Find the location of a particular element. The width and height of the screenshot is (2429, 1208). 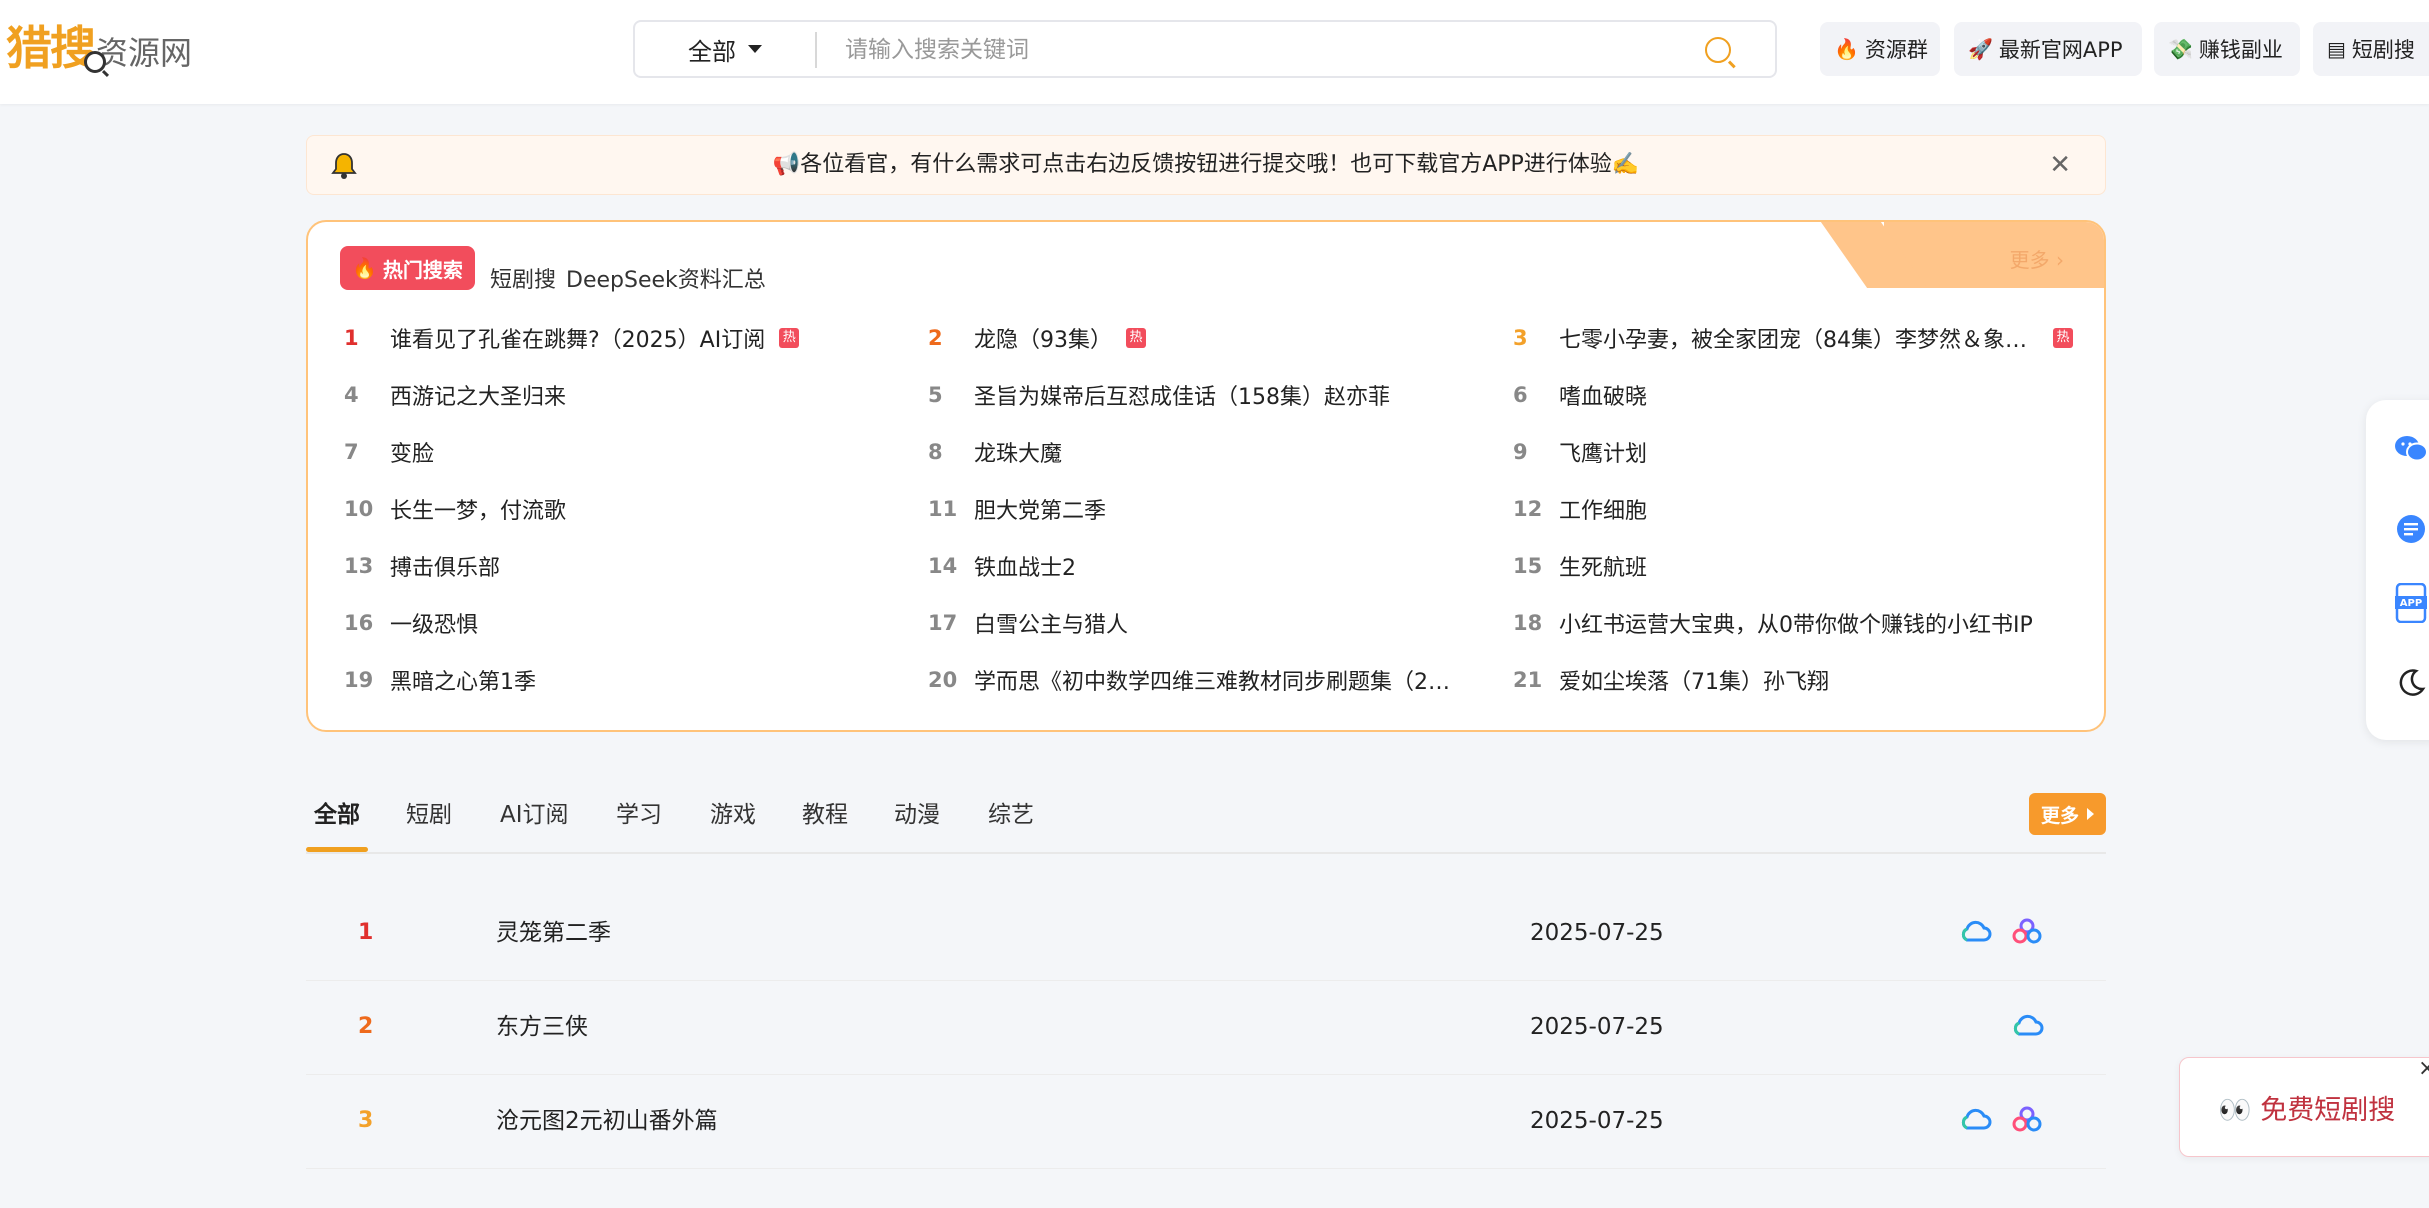

hot-item-title: 一级恐惧 is located at coordinates (434, 625).